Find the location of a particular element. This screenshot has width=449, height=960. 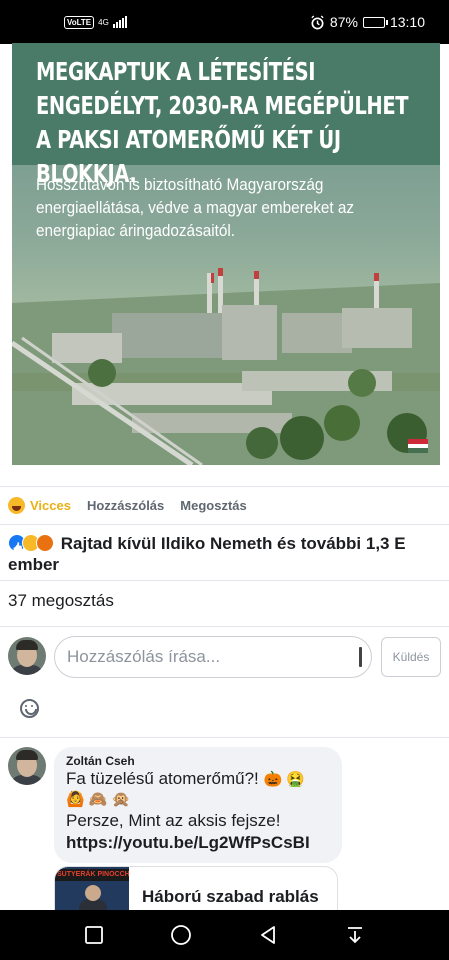

recents-button is located at coordinates (94, 935).